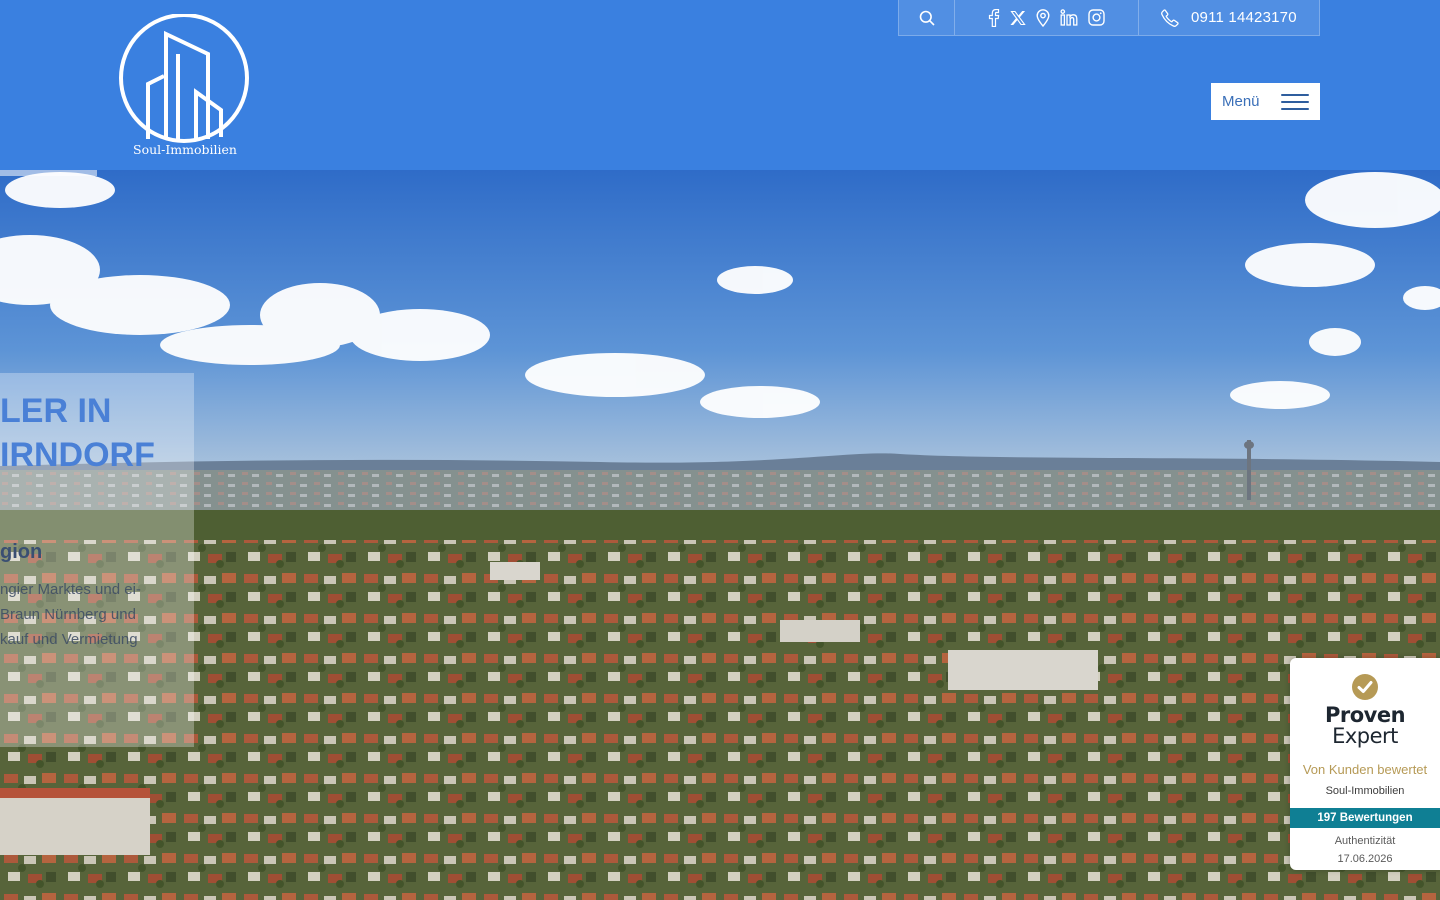 The image size is (1440, 900). I want to click on menu-button: Menü, so click(1265, 101).